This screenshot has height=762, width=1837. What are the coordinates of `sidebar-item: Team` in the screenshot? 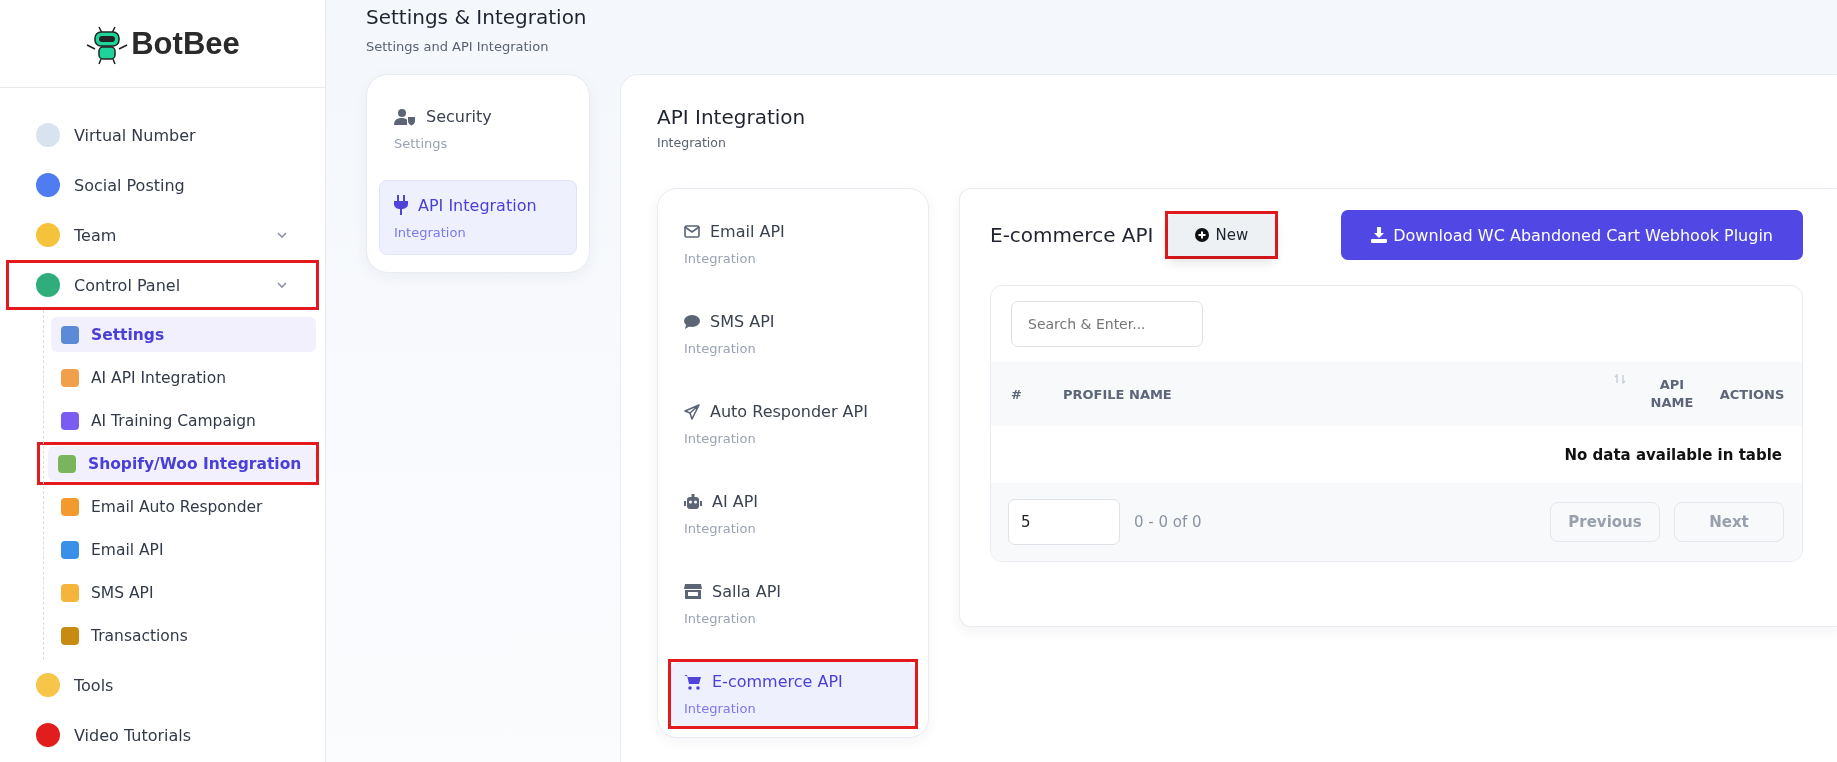 It's located at (162, 235).